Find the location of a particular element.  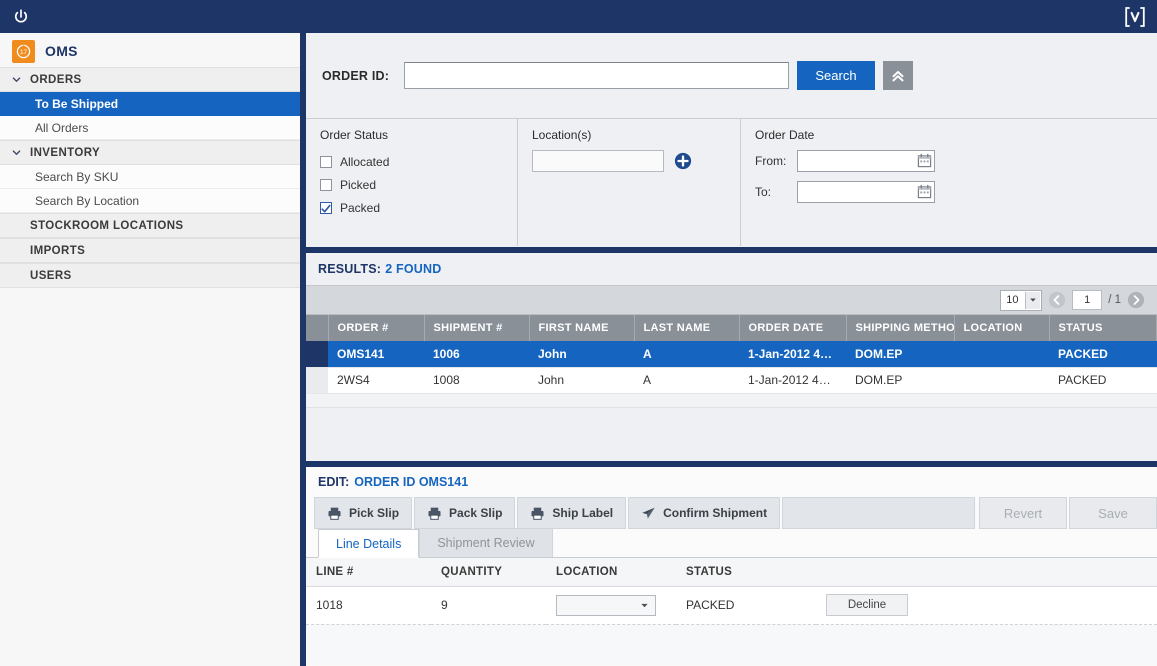

sidebar-item-search-by-sku: Search By SKU is located at coordinates (150, 177).